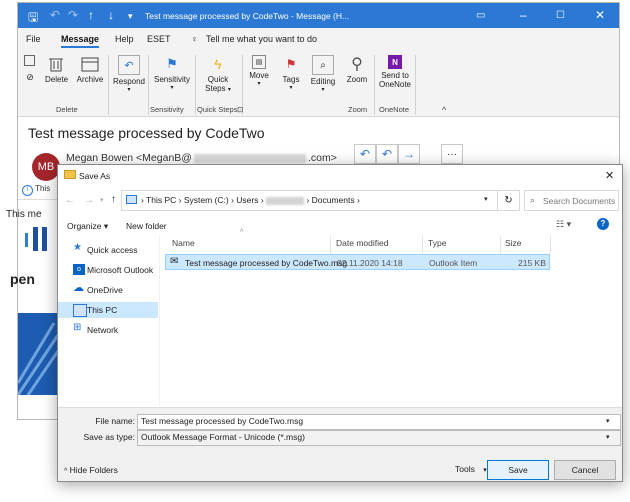  What do you see at coordinates (259, 62) in the screenshot?
I see `move-icon: ▤` at bounding box center [259, 62].